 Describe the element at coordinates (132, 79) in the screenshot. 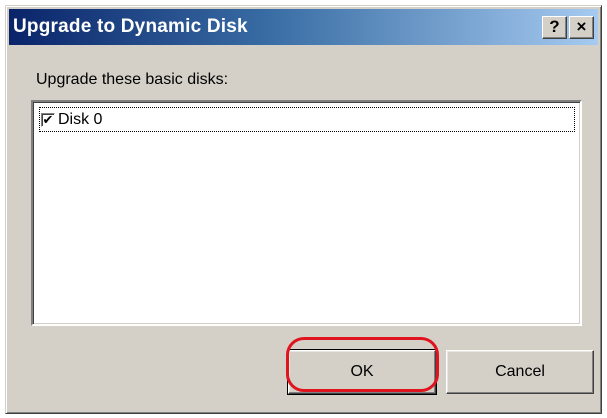

I see `instruction-label: Upgrade these basic disks:` at that location.